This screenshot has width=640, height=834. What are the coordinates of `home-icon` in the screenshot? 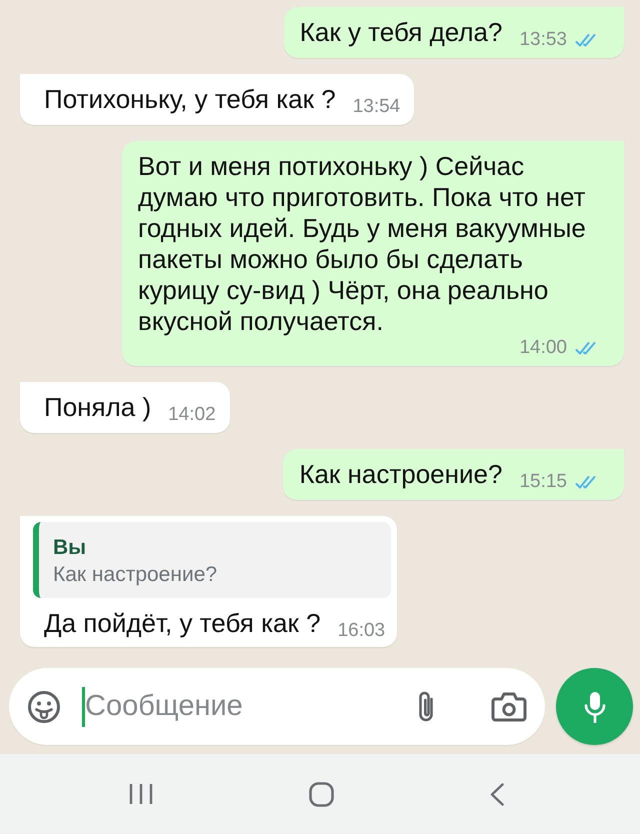 It's located at (321, 794).